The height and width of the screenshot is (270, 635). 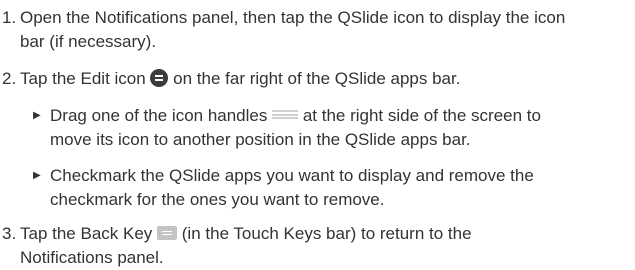 I want to click on step-text: on the far right of the QSlide apps bar., so click(x=314, y=78).